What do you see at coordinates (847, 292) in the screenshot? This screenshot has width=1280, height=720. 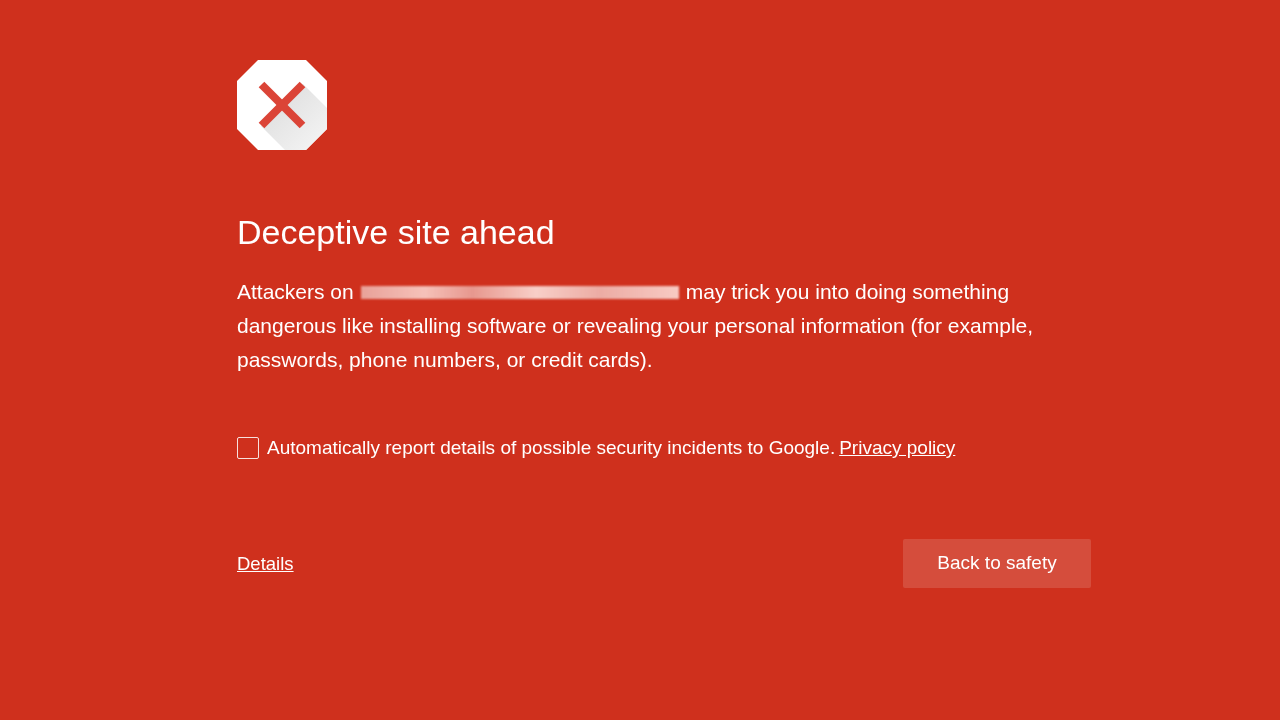 I see `warning-message: may trick you into doing something` at bounding box center [847, 292].